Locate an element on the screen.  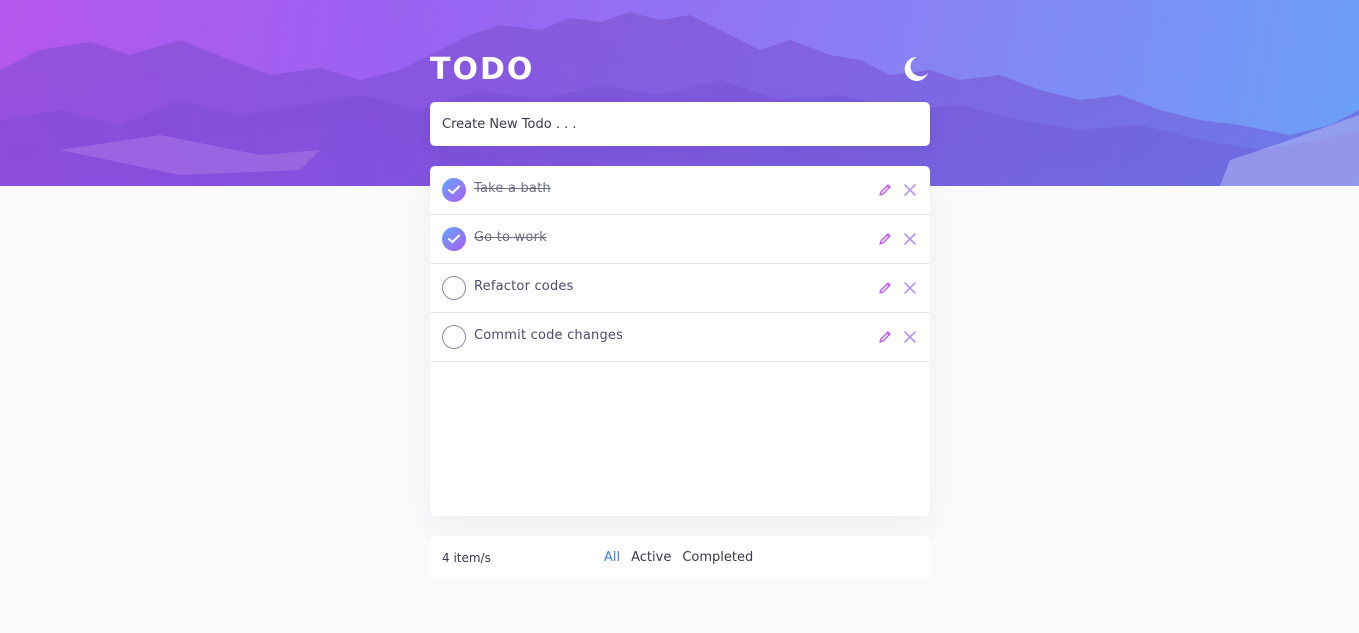
todo-item: Commit code changes is located at coordinates (680, 337).